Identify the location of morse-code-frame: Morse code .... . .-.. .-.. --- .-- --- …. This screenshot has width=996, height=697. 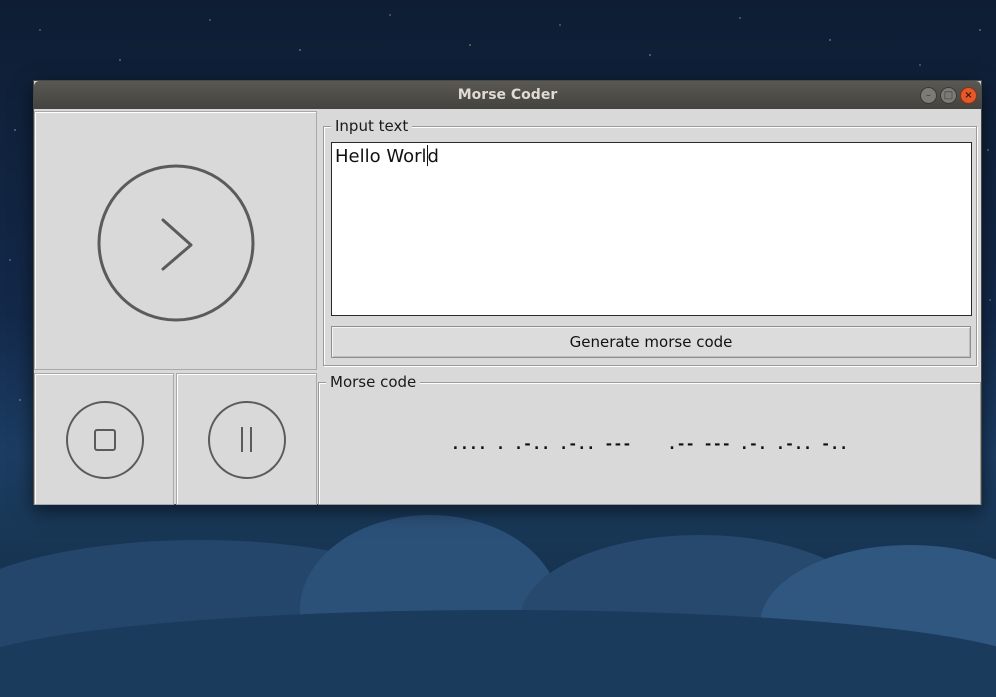
(649, 439).